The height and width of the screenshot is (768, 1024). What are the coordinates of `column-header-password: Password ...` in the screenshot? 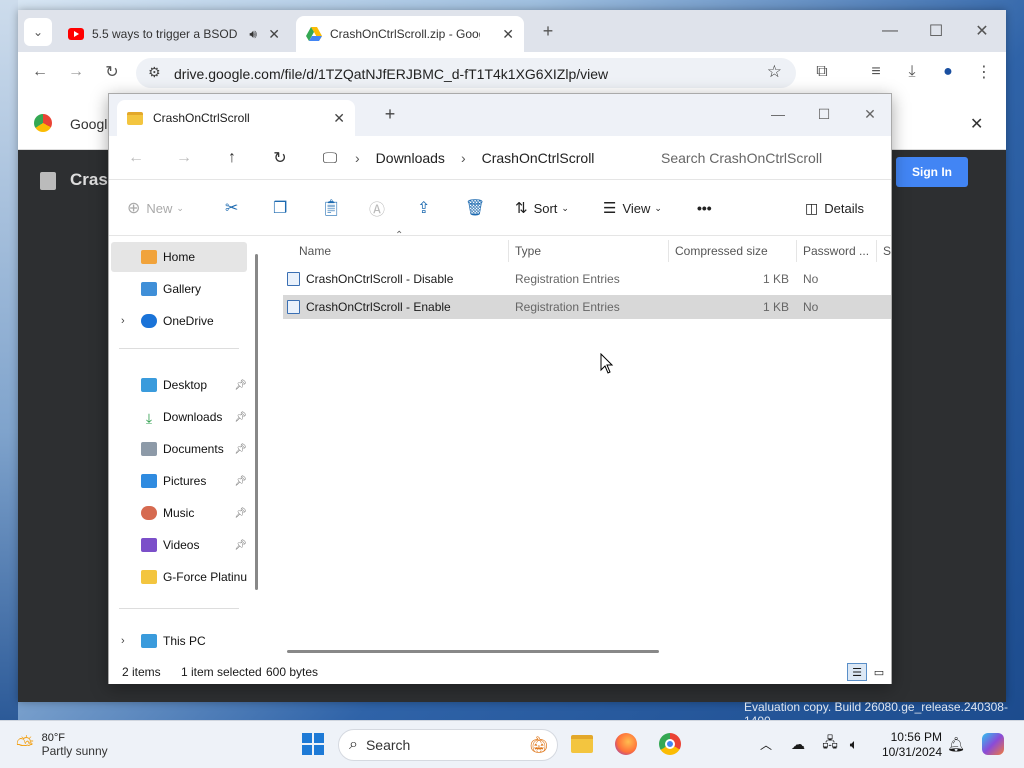 It's located at (837, 251).